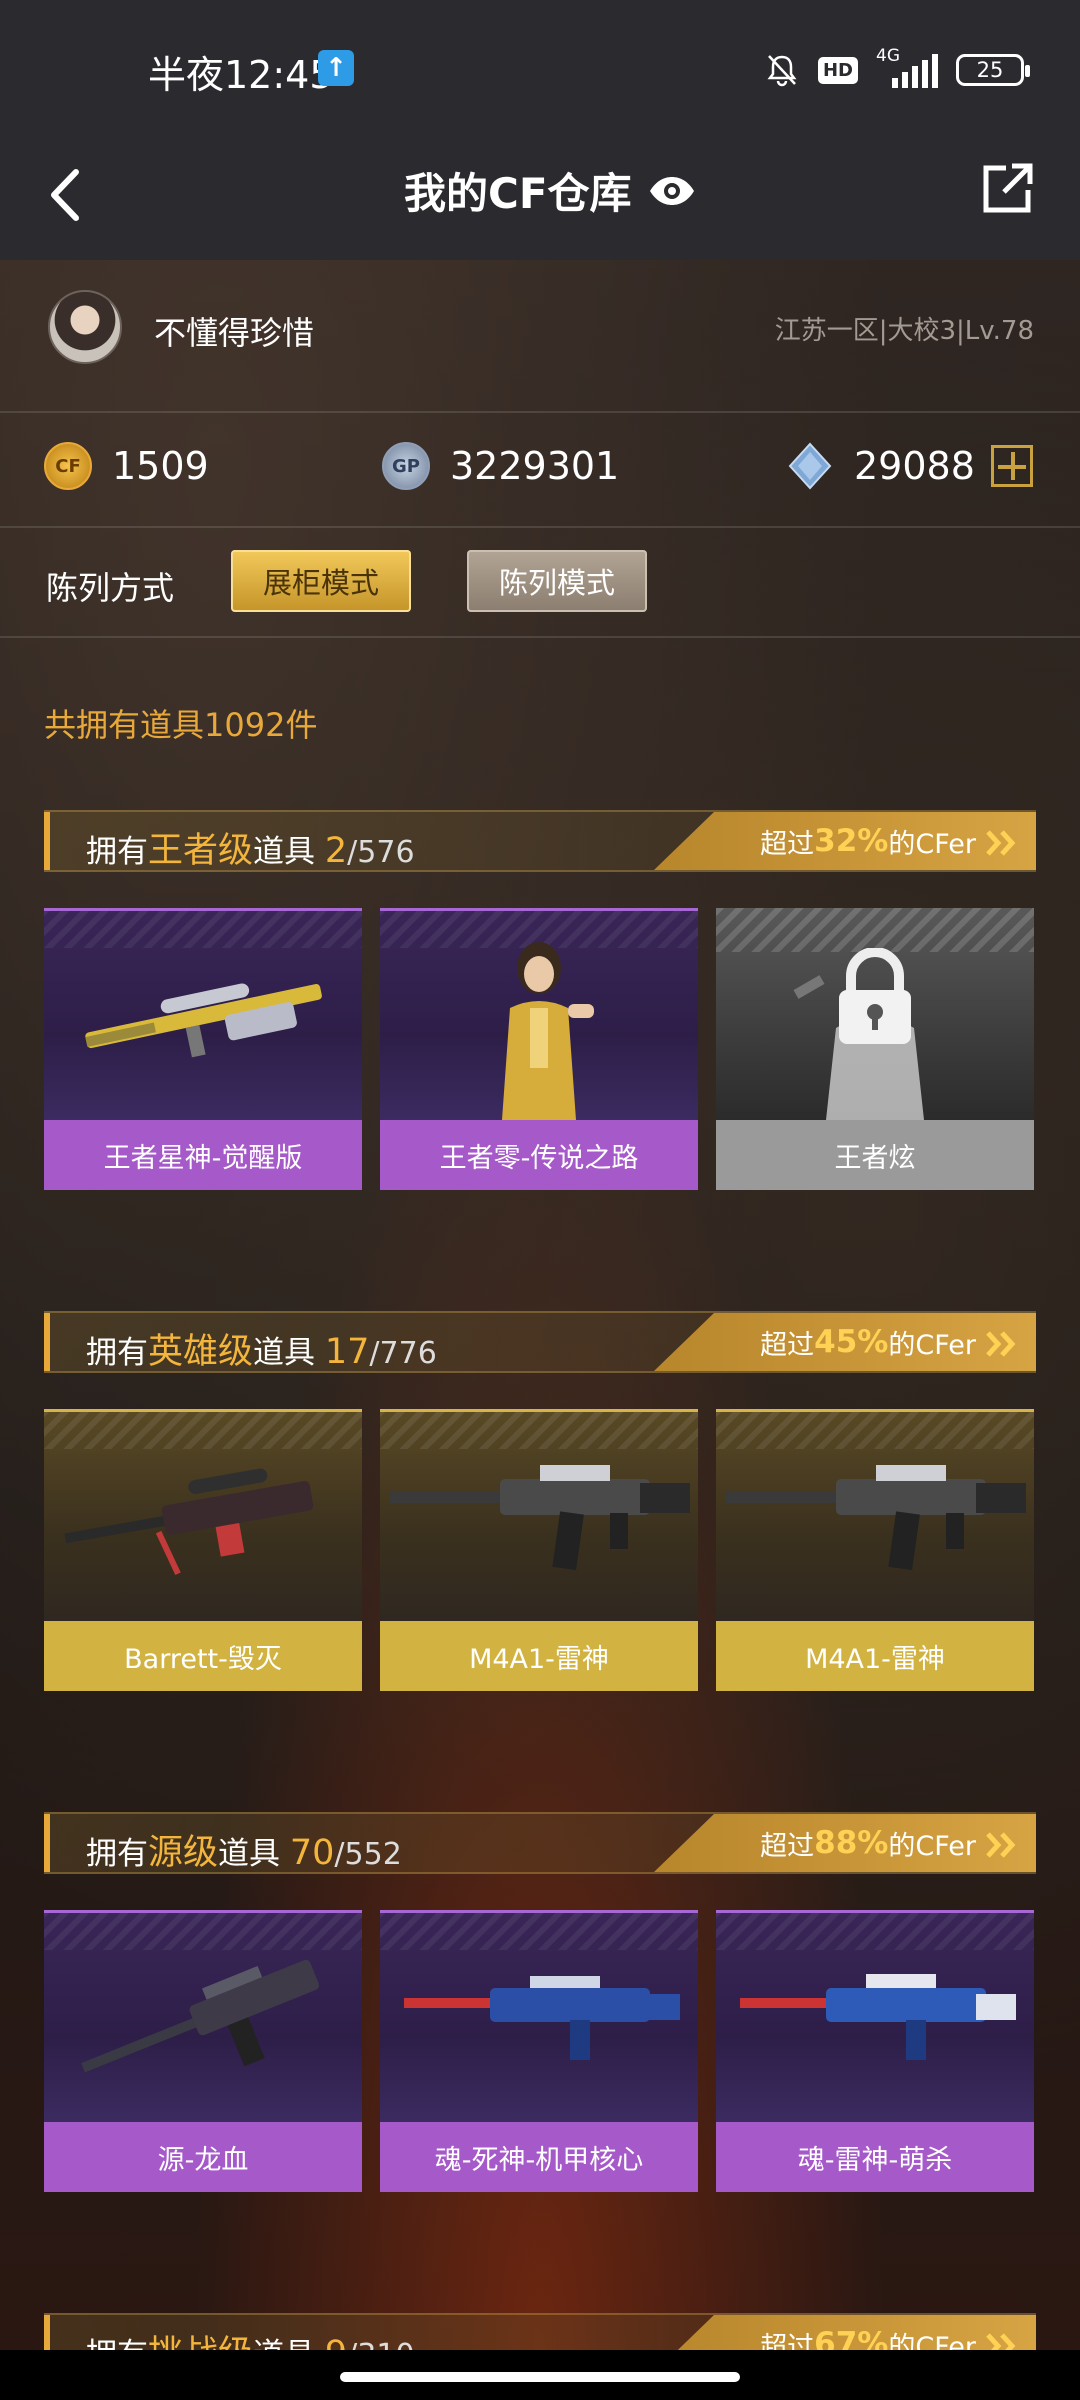 The height and width of the screenshot is (2400, 1080). What do you see at coordinates (851, 841) in the screenshot?
I see `exceed-percent: 32%` at bounding box center [851, 841].